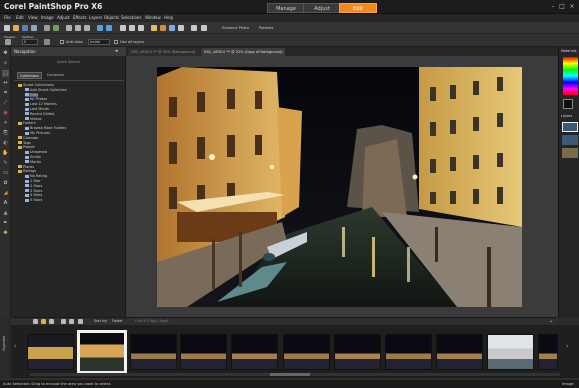 The height and width of the screenshot is (388, 579). What do you see at coordinates (63, 321) in the screenshot?
I see `rotate-icon` at bounding box center [63, 321].